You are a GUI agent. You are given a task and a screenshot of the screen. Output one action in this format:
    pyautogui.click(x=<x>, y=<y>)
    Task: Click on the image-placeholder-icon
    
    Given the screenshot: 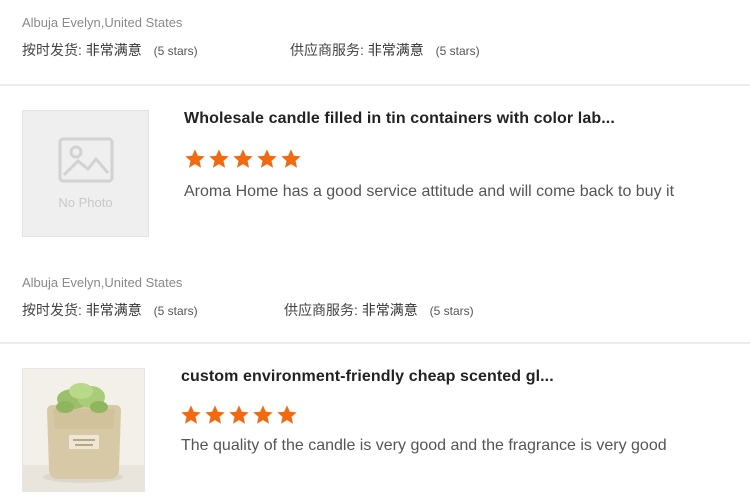 What is the action you would take?
    pyautogui.click(x=85, y=160)
    